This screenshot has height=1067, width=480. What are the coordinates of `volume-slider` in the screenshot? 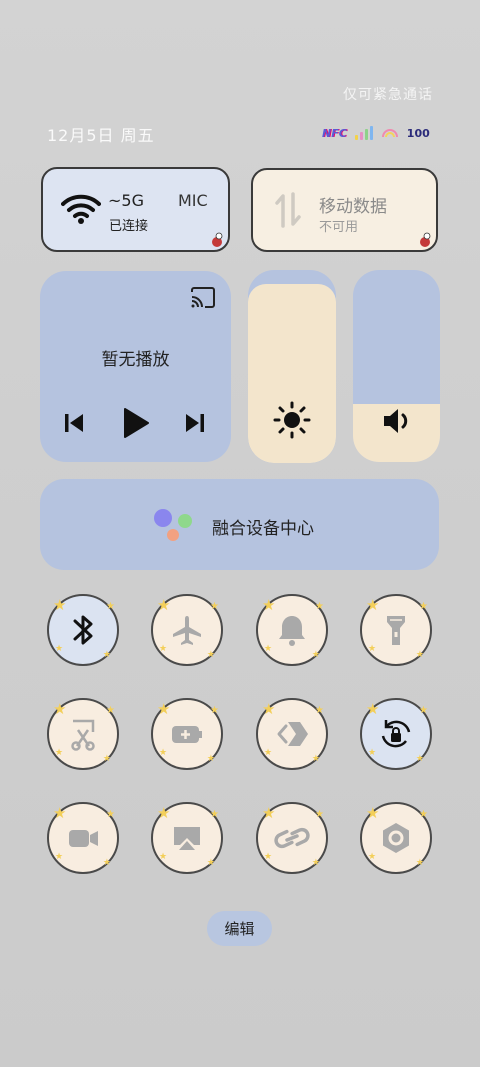 It's located at (396, 366).